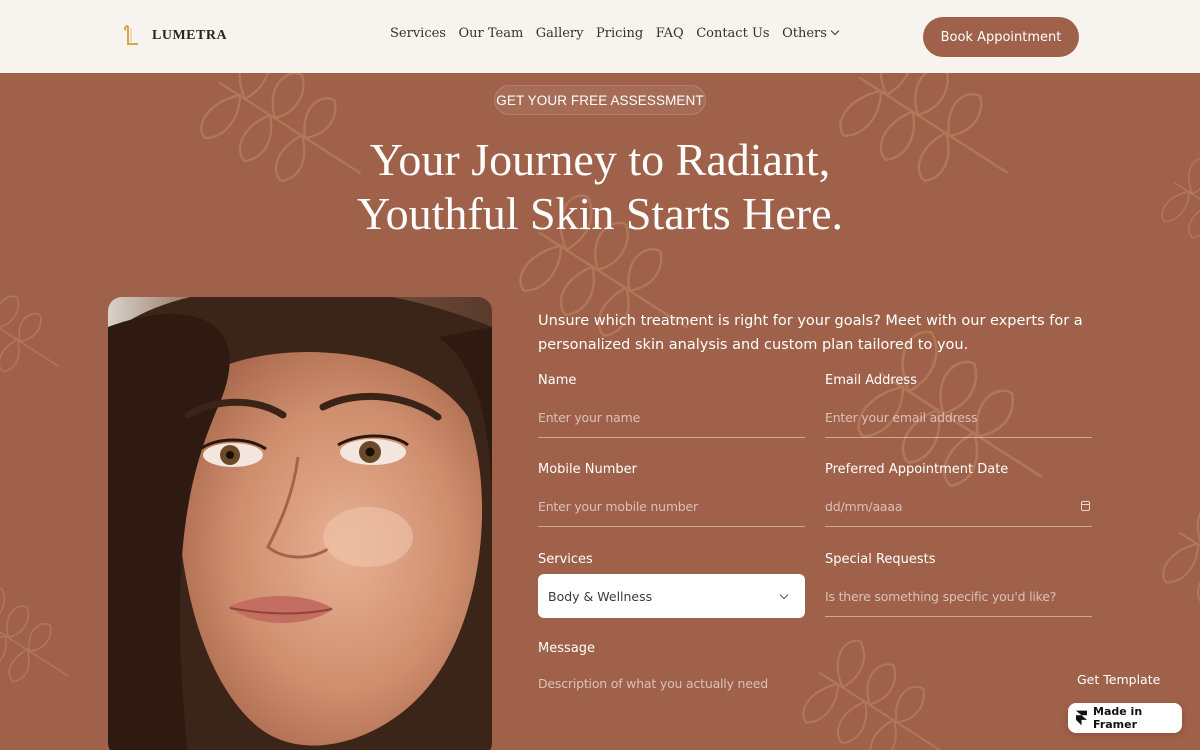 The width and height of the screenshot is (1200, 750). What do you see at coordinates (864, 506) in the screenshot?
I see `appointment-date-placeholder: dd/mm/aaaa` at bounding box center [864, 506].